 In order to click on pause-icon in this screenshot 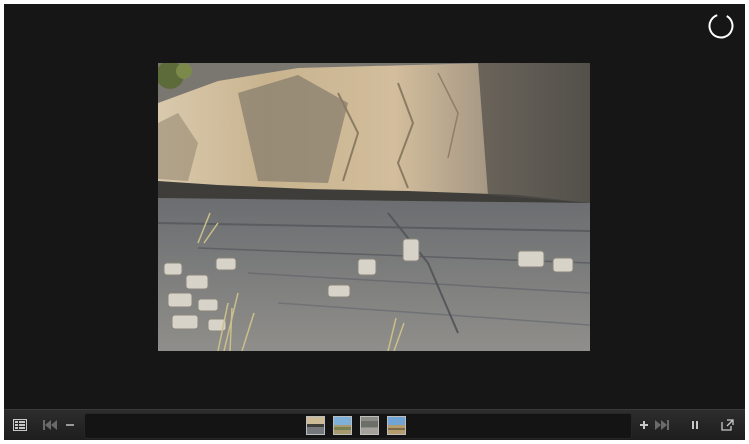, I will do `click(695, 425)`.